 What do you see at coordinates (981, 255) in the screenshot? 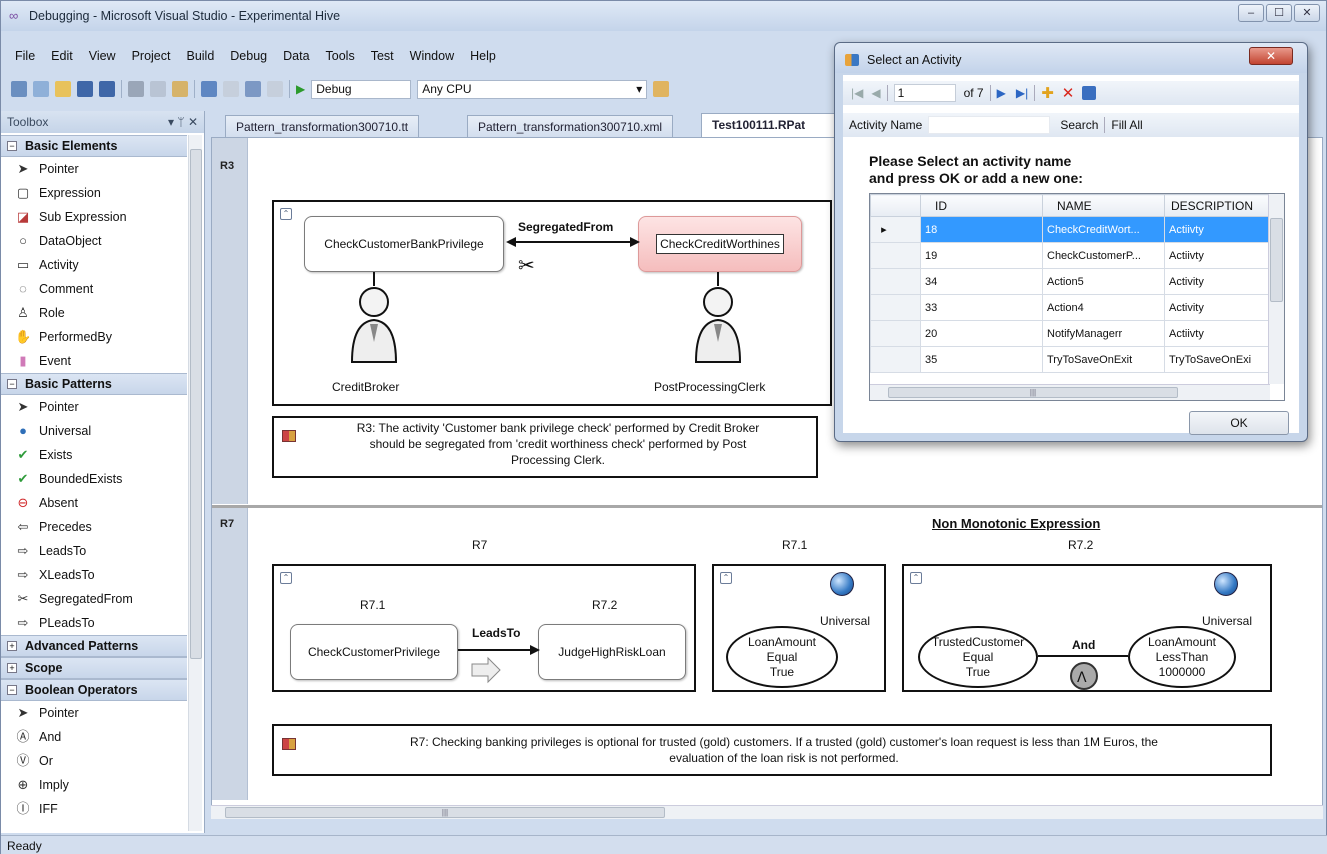
I see `cell-id: 19` at bounding box center [981, 255].